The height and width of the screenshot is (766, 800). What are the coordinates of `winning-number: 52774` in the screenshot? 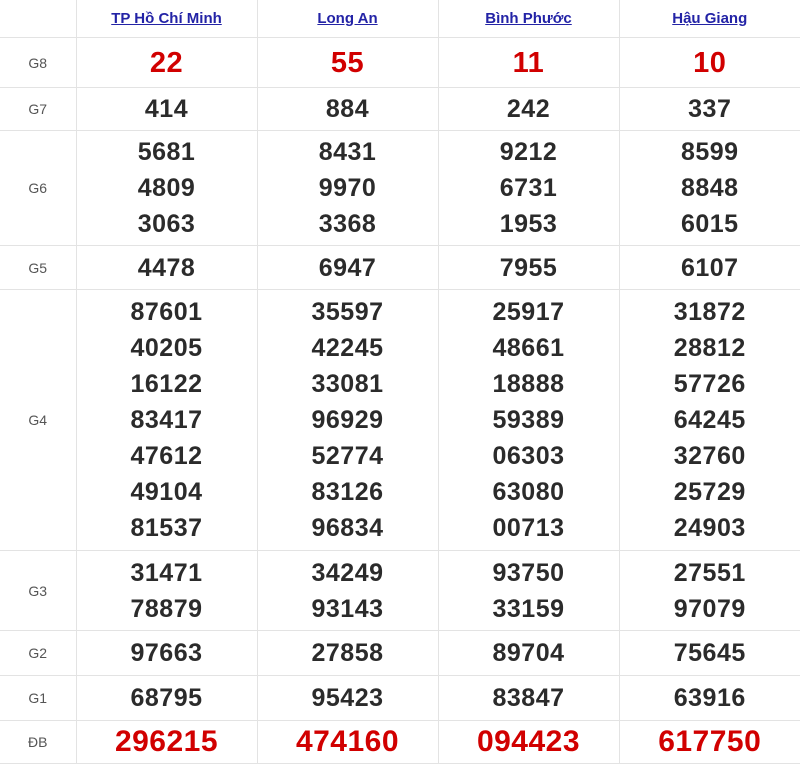 It's located at (347, 456).